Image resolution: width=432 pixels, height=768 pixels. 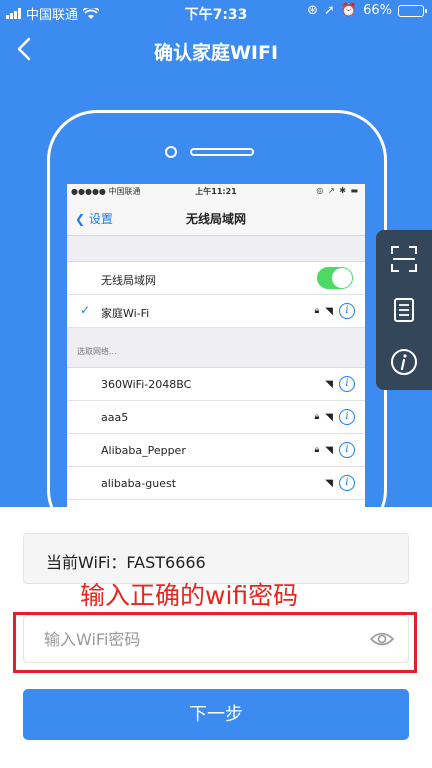 I want to click on password-hint-annotation: 输入正确的wifi密码, so click(x=189, y=595).